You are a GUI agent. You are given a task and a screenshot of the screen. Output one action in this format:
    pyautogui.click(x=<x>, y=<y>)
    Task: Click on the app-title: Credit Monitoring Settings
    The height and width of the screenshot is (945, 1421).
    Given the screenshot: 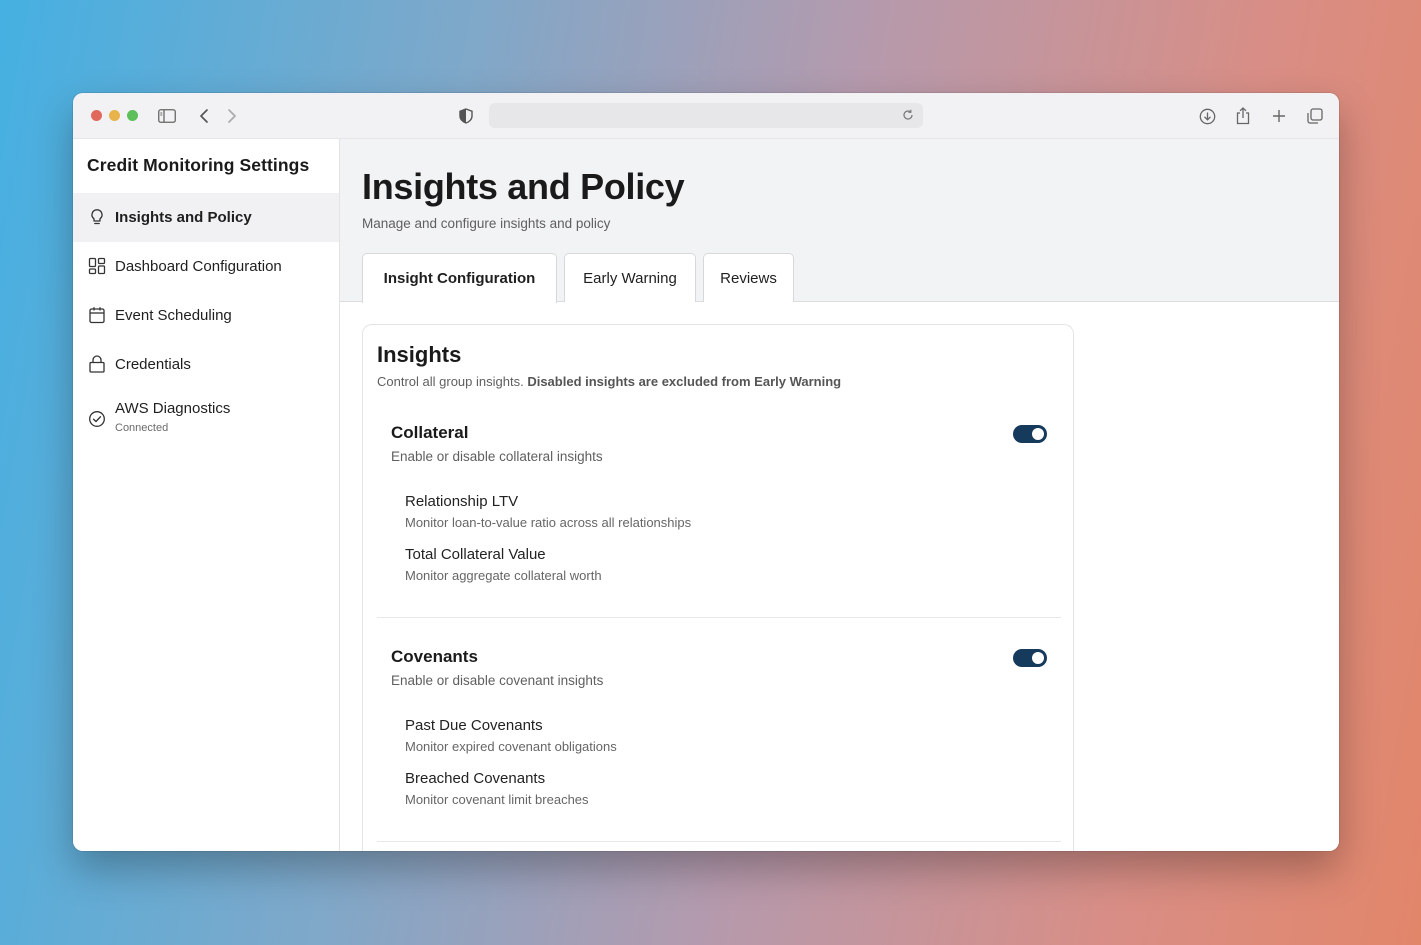 What is the action you would take?
    pyautogui.click(x=198, y=165)
    